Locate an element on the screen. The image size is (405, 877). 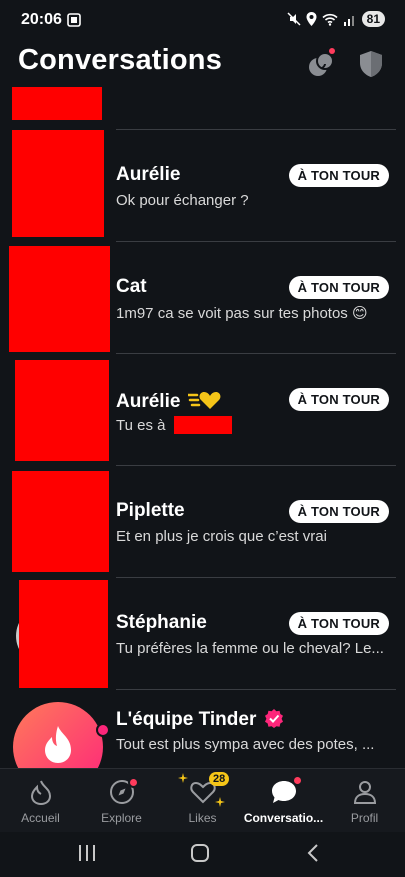
status-icons: 81 is located at coordinates (336, 19).